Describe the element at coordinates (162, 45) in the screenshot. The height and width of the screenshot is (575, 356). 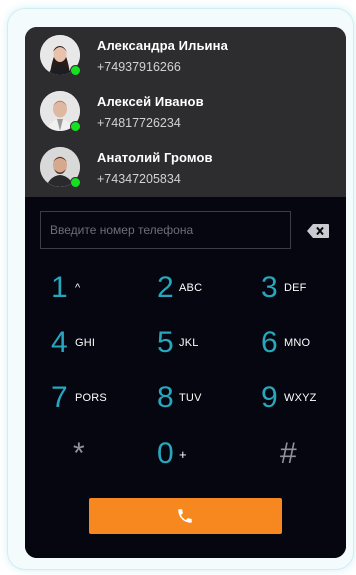
I see `contact-name: Александра Ильина` at that location.